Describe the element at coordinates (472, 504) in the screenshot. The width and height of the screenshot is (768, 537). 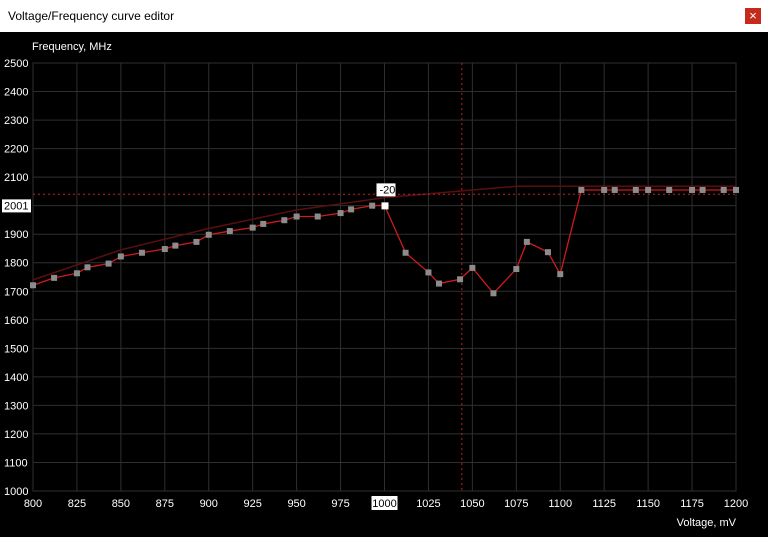
I see `x-tick-label: 1050` at that location.